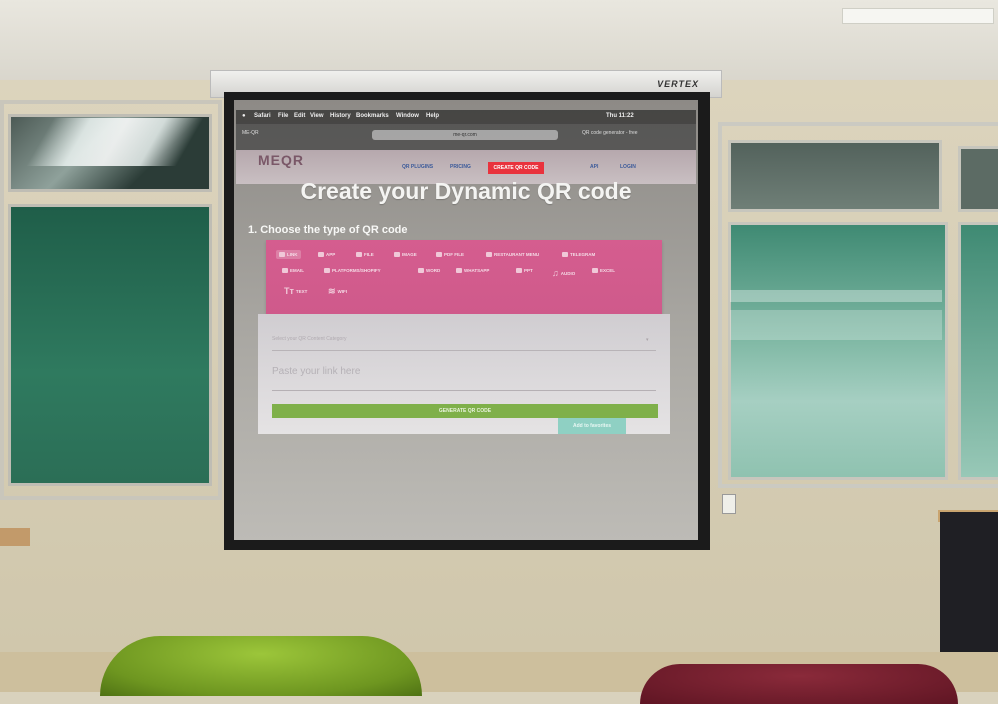 The height and width of the screenshot is (704, 998). What do you see at coordinates (316, 371) in the screenshot?
I see `link-input: Paste your link here` at bounding box center [316, 371].